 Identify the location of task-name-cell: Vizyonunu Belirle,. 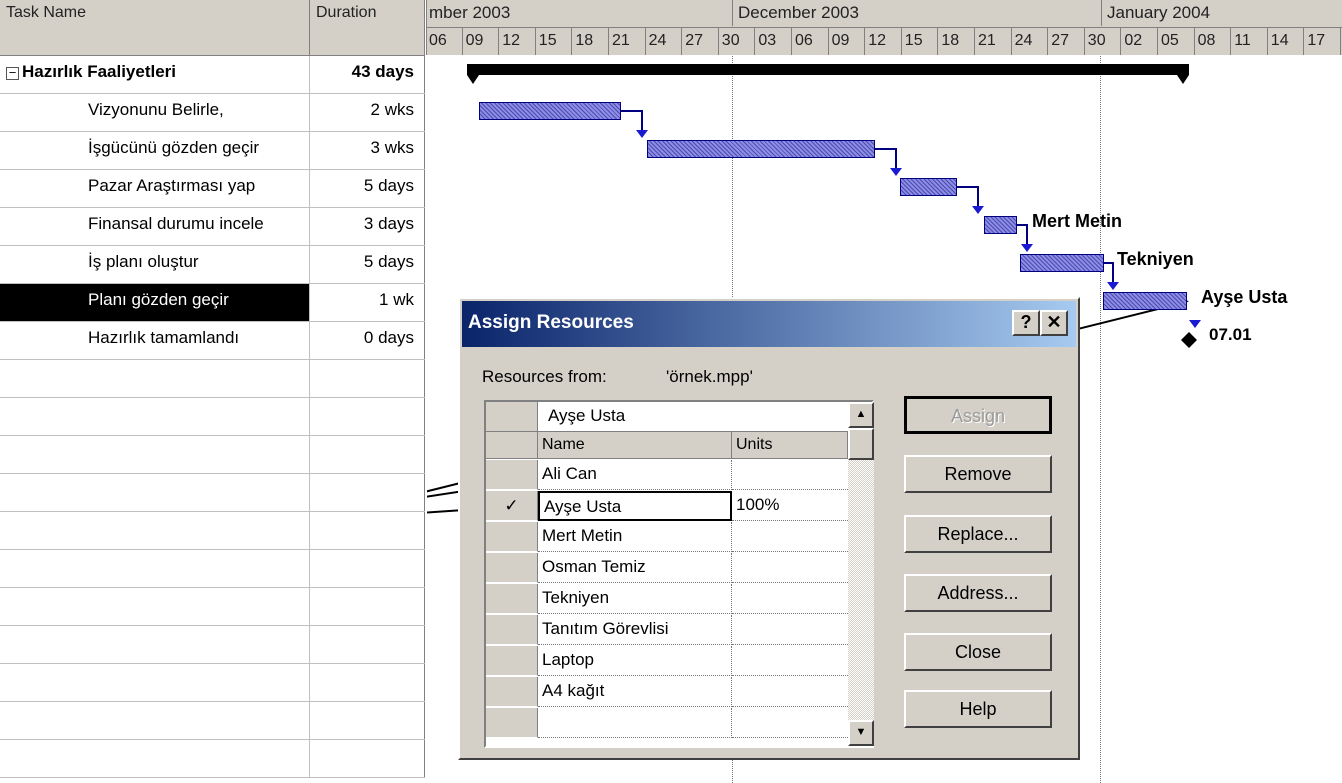
(155, 112).